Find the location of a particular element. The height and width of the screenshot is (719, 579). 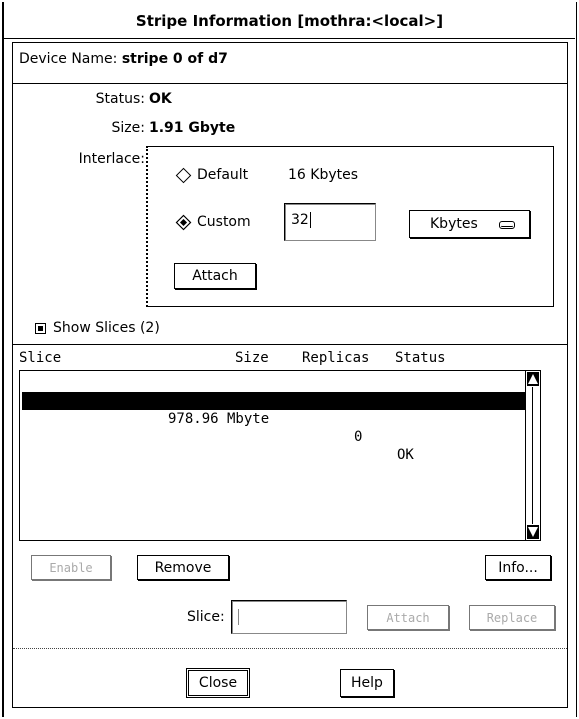

custom-option-label: Custom is located at coordinates (224, 222).